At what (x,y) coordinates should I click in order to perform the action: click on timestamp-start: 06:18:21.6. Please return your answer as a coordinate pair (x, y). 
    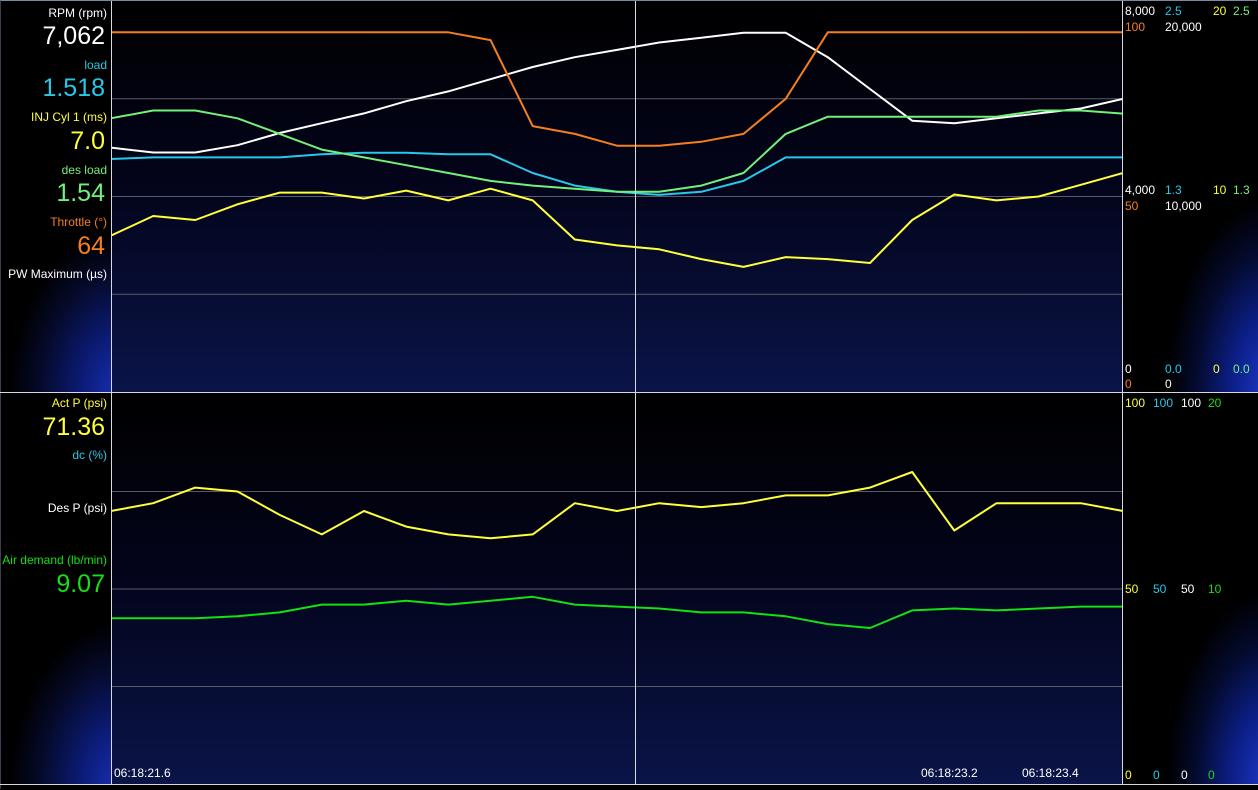
    Looking at the image, I should click on (142, 773).